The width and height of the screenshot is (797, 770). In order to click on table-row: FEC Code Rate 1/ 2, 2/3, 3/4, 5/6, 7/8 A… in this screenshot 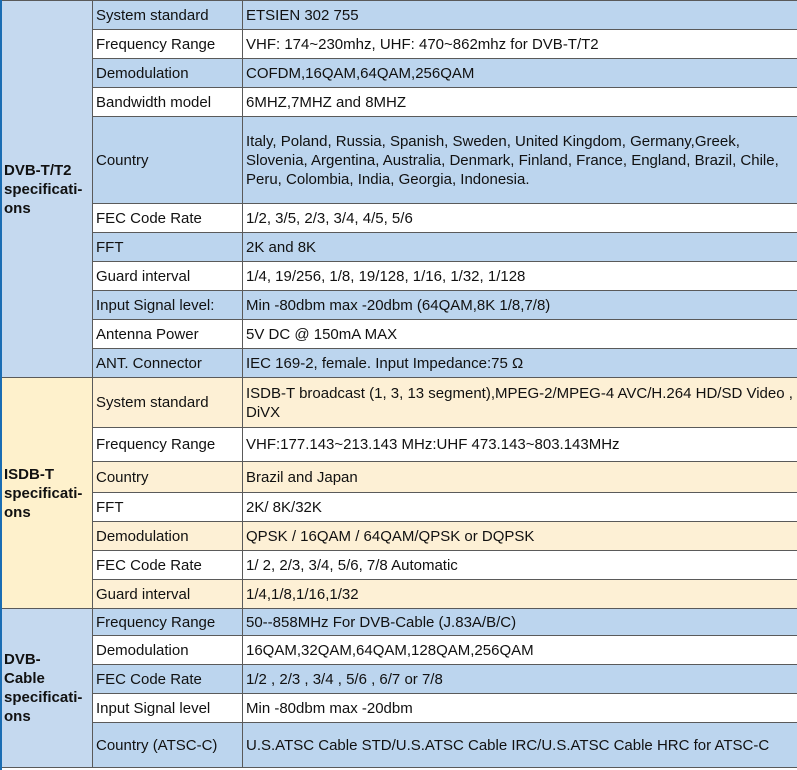, I will do `click(399, 565)`.